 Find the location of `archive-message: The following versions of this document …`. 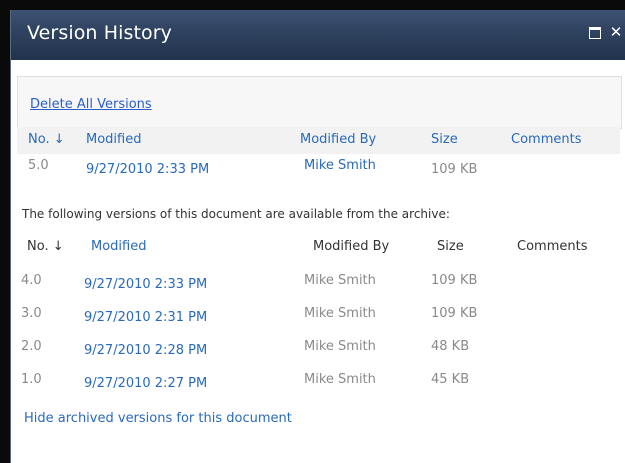

archive-message: The following versions of this document … is located at coordinates (236, 214).